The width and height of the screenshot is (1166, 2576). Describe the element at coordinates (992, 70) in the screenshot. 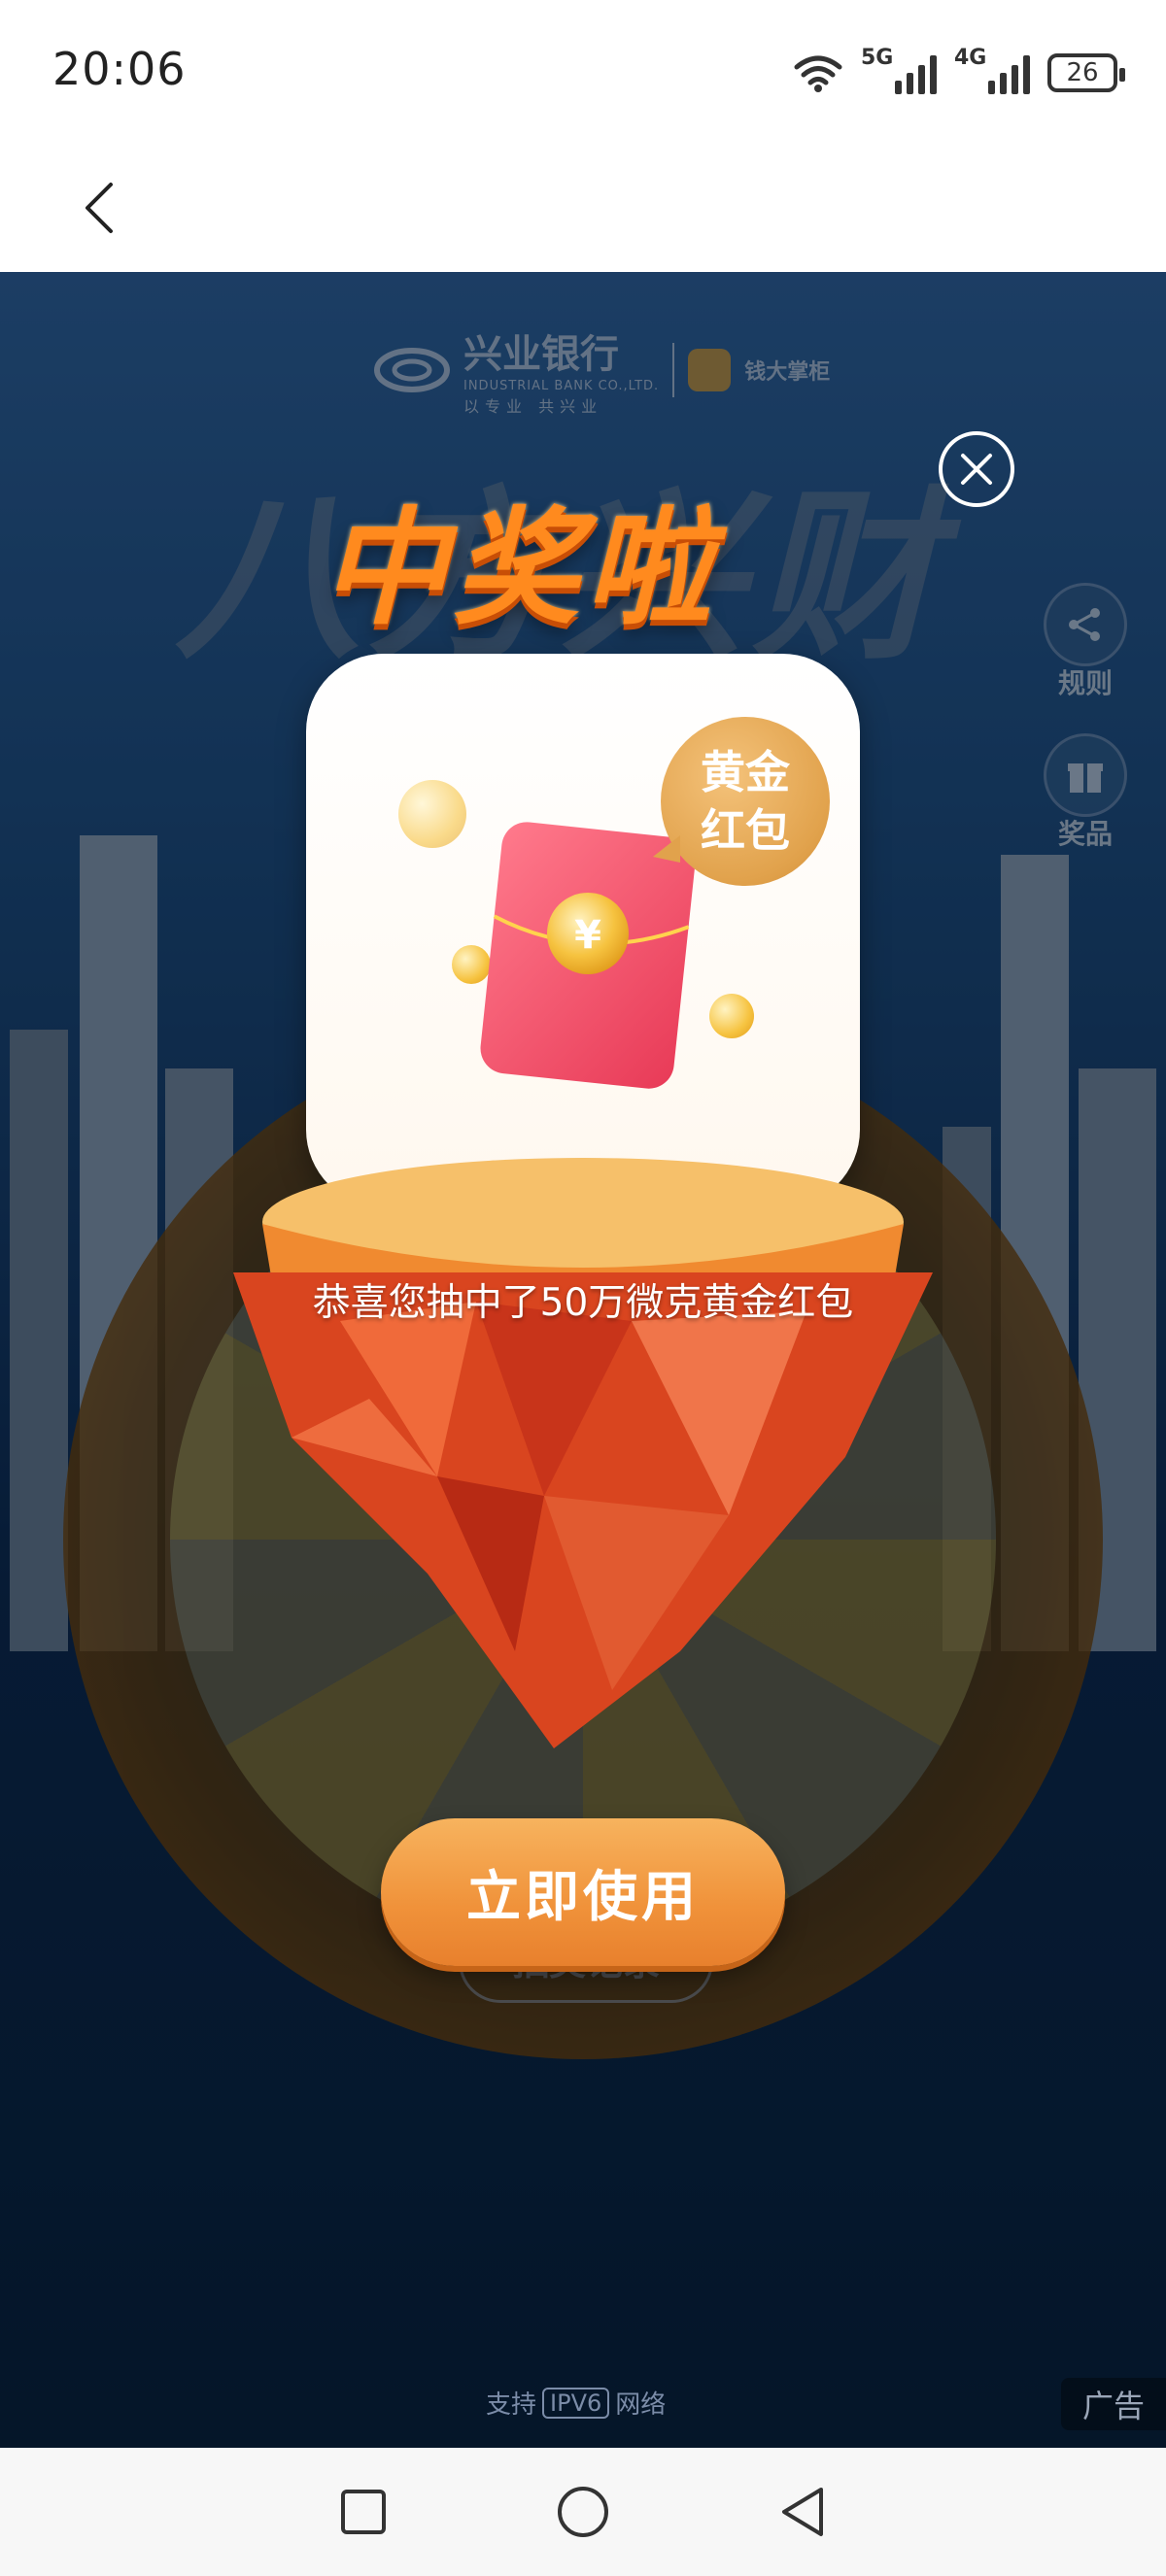

I see `signal-4g-icon: 4G` at that location.